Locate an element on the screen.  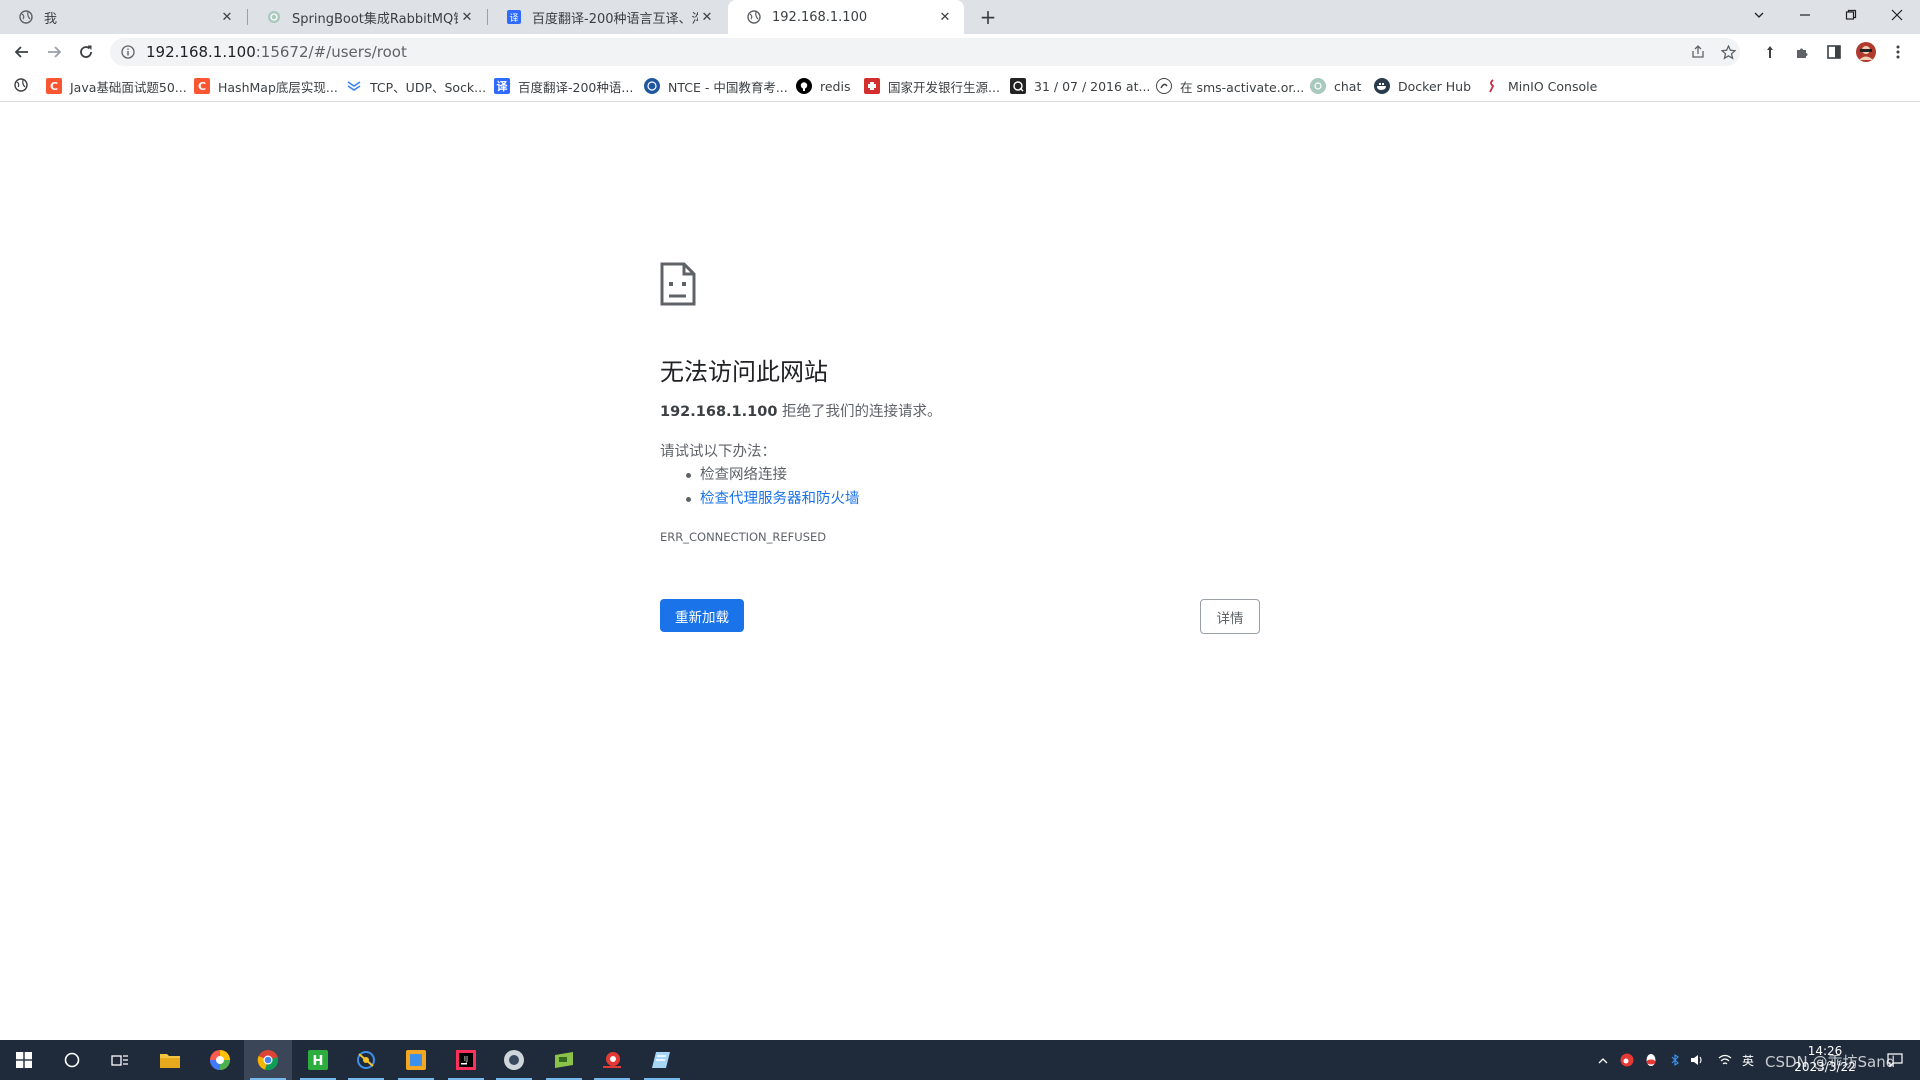
network-app-icon is located at coordinates (366, 1060).